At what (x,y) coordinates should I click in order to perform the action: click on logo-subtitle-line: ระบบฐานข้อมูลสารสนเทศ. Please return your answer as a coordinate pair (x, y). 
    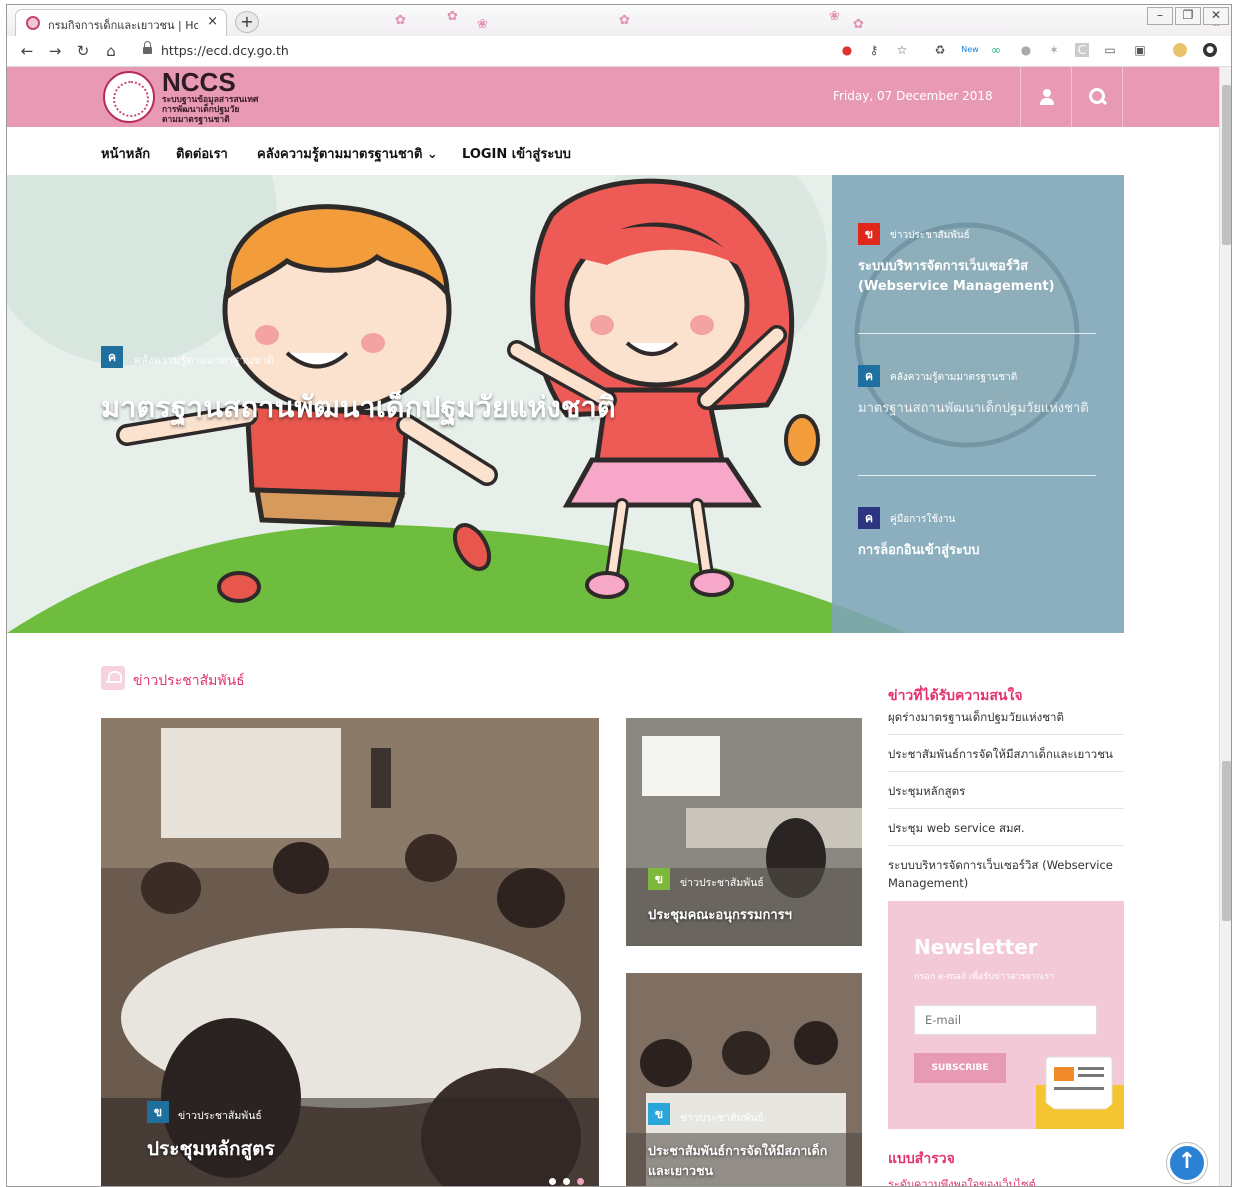
    Looking at the image, I should click on (210, 100).